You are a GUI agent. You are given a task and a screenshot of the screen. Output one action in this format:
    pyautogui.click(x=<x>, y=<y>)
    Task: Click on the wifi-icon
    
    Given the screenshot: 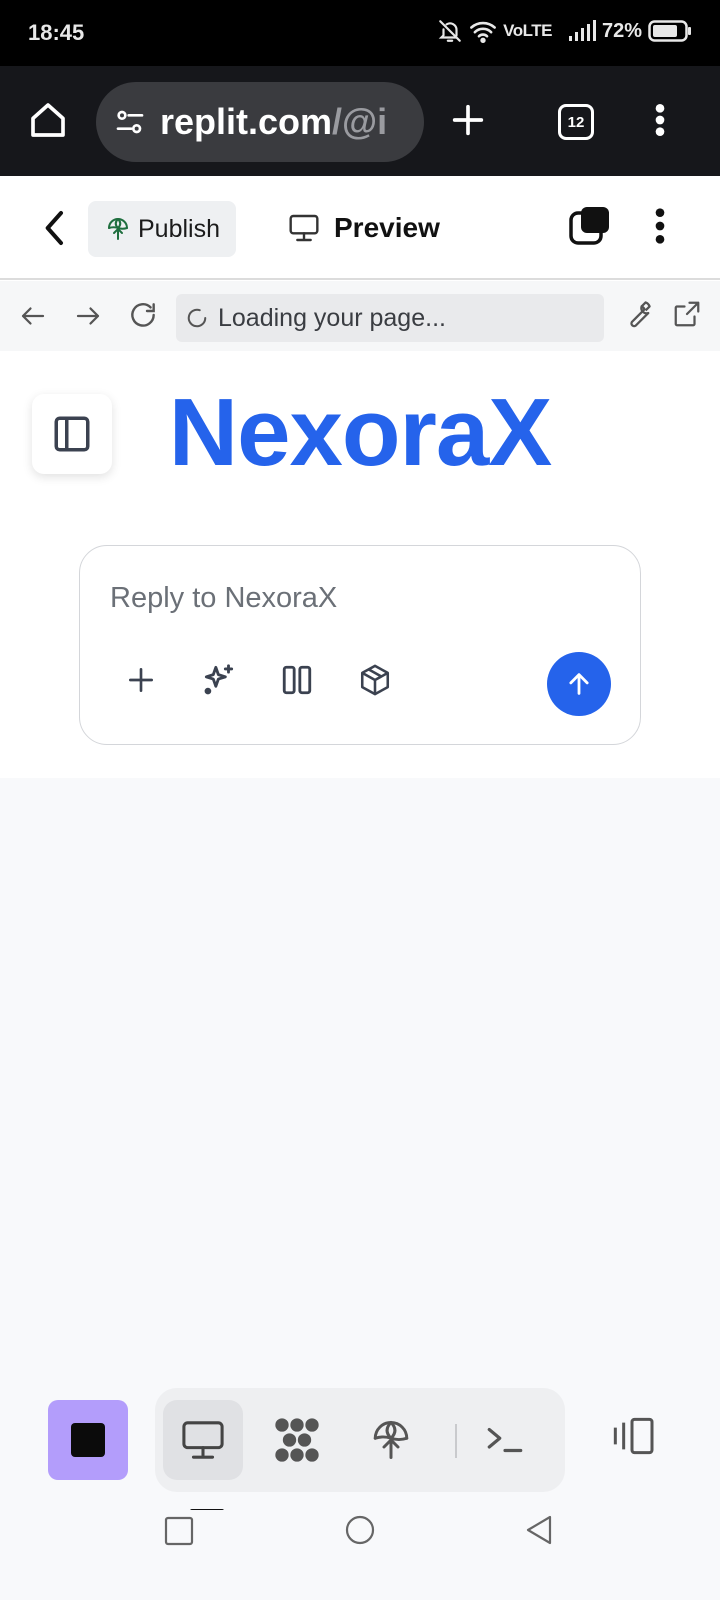 What is the action you would take?
    pyautogui.click(x=483, y=31)
    